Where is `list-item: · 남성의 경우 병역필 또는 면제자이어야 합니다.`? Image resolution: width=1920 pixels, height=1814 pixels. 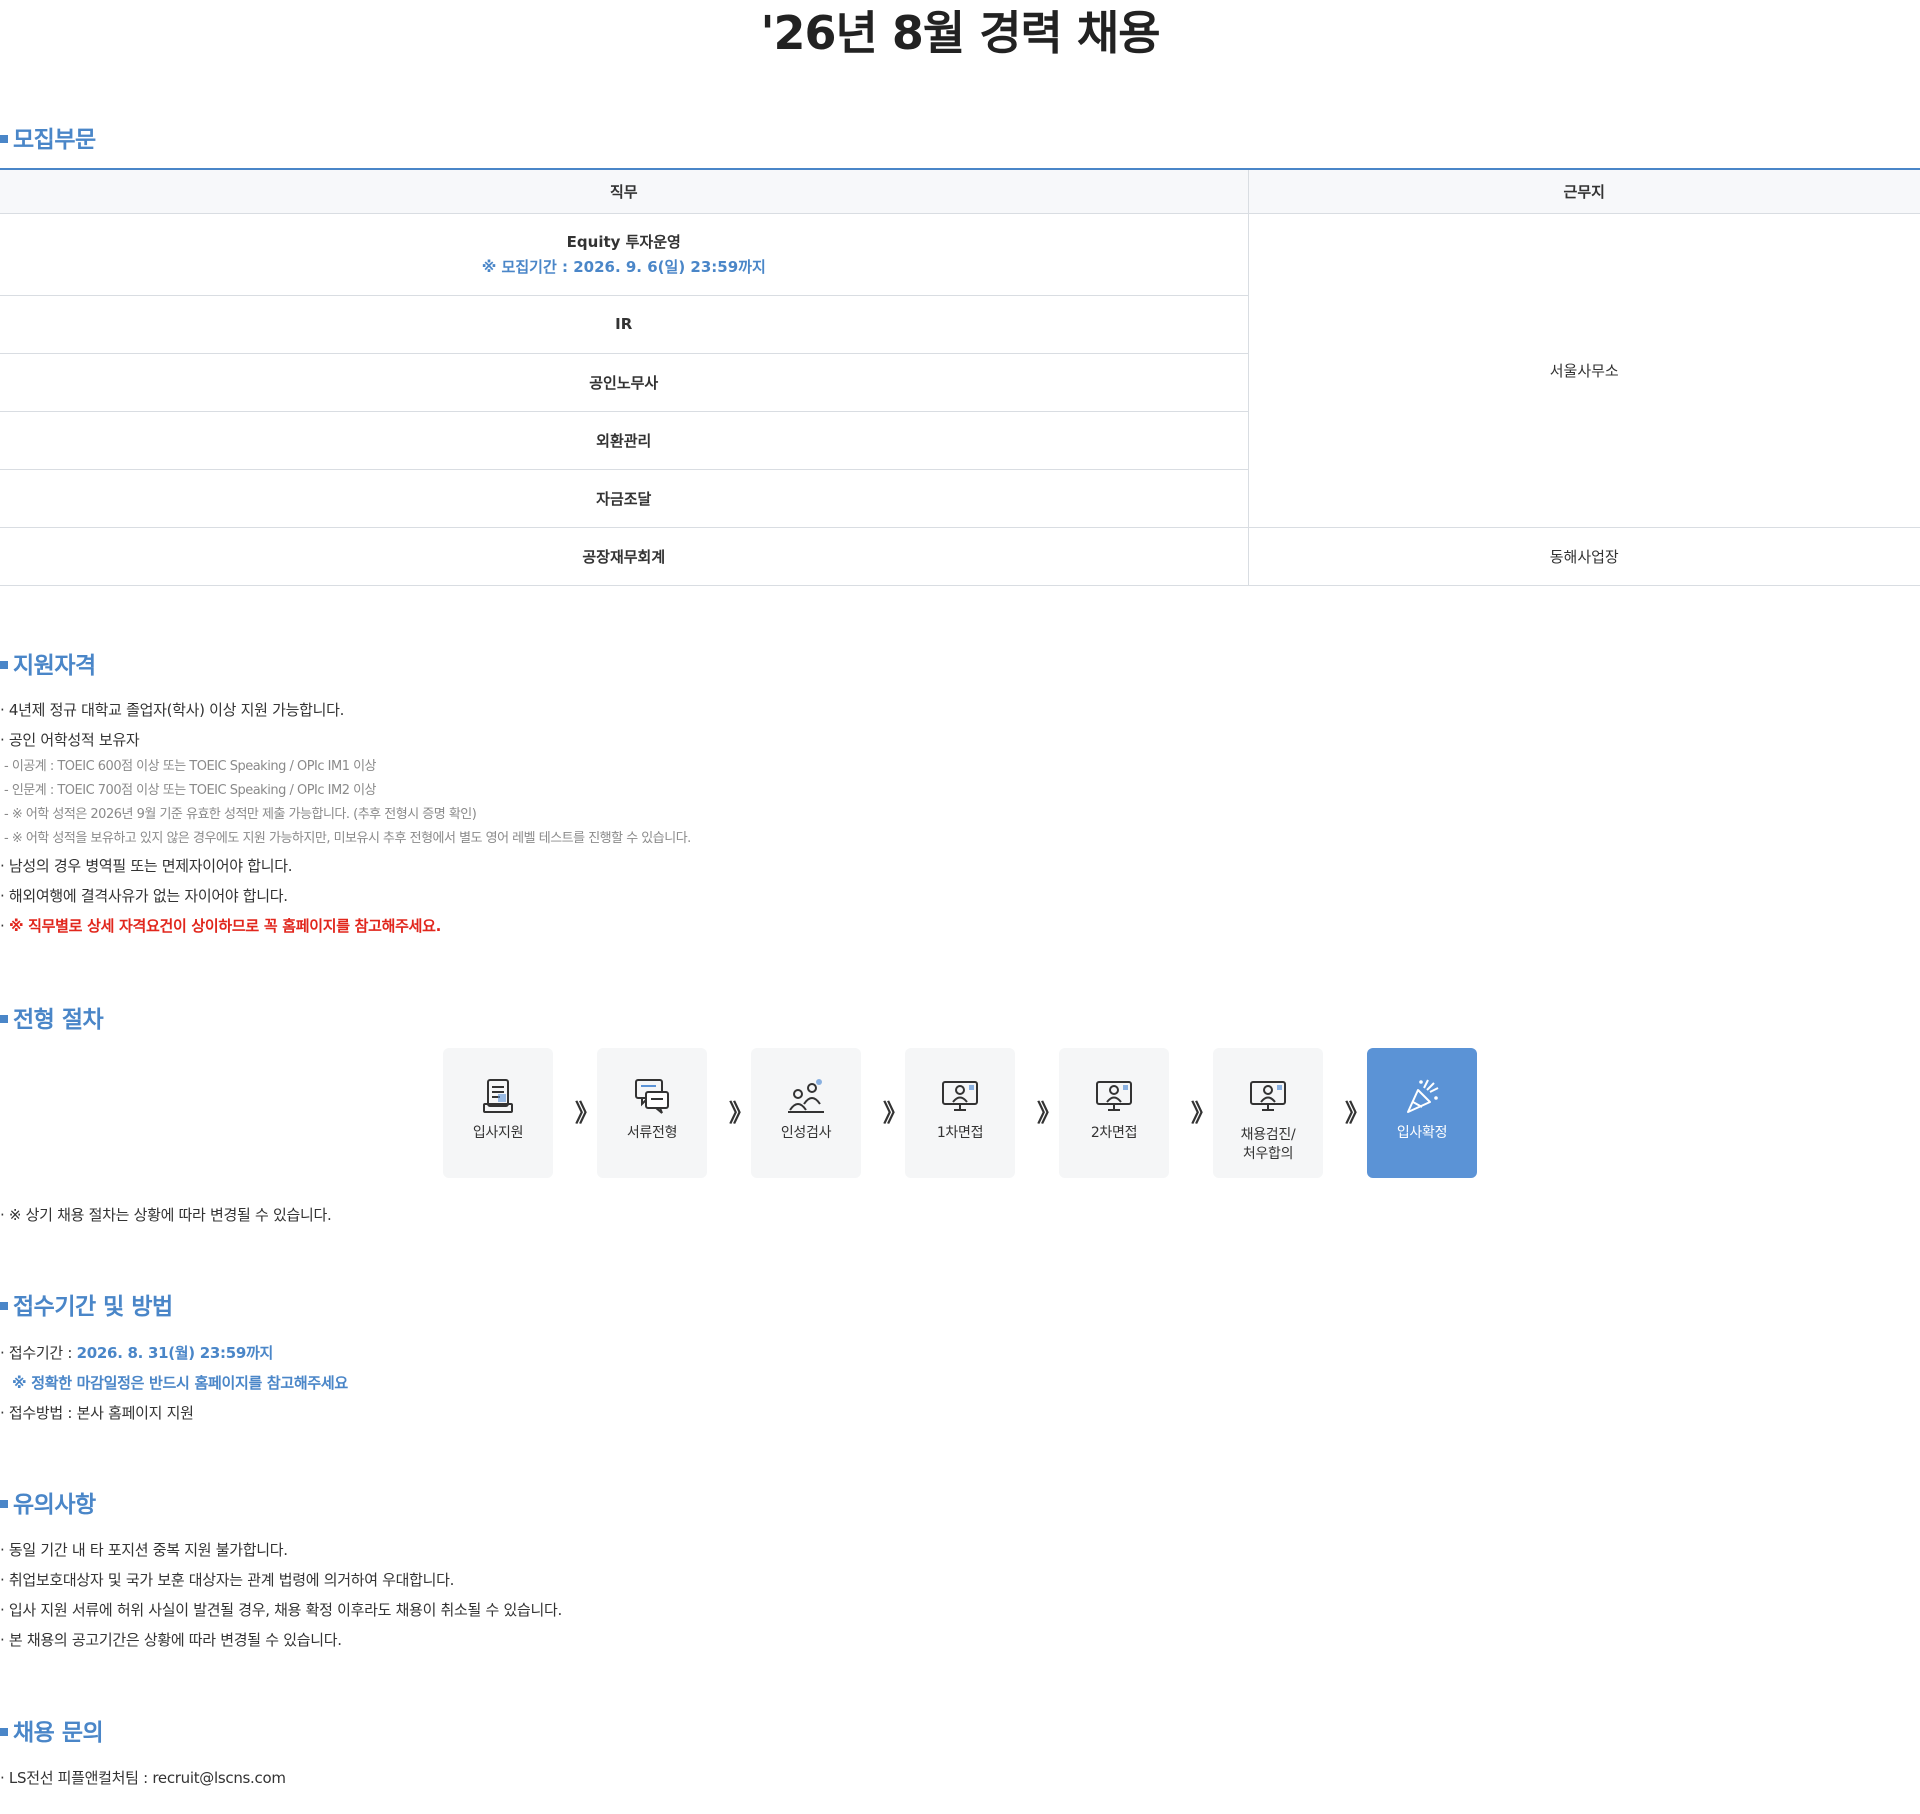
list-item: · 남성의 경우 병역필 또는 면제자이어야 합니다. is located at coordinates (146, 866).